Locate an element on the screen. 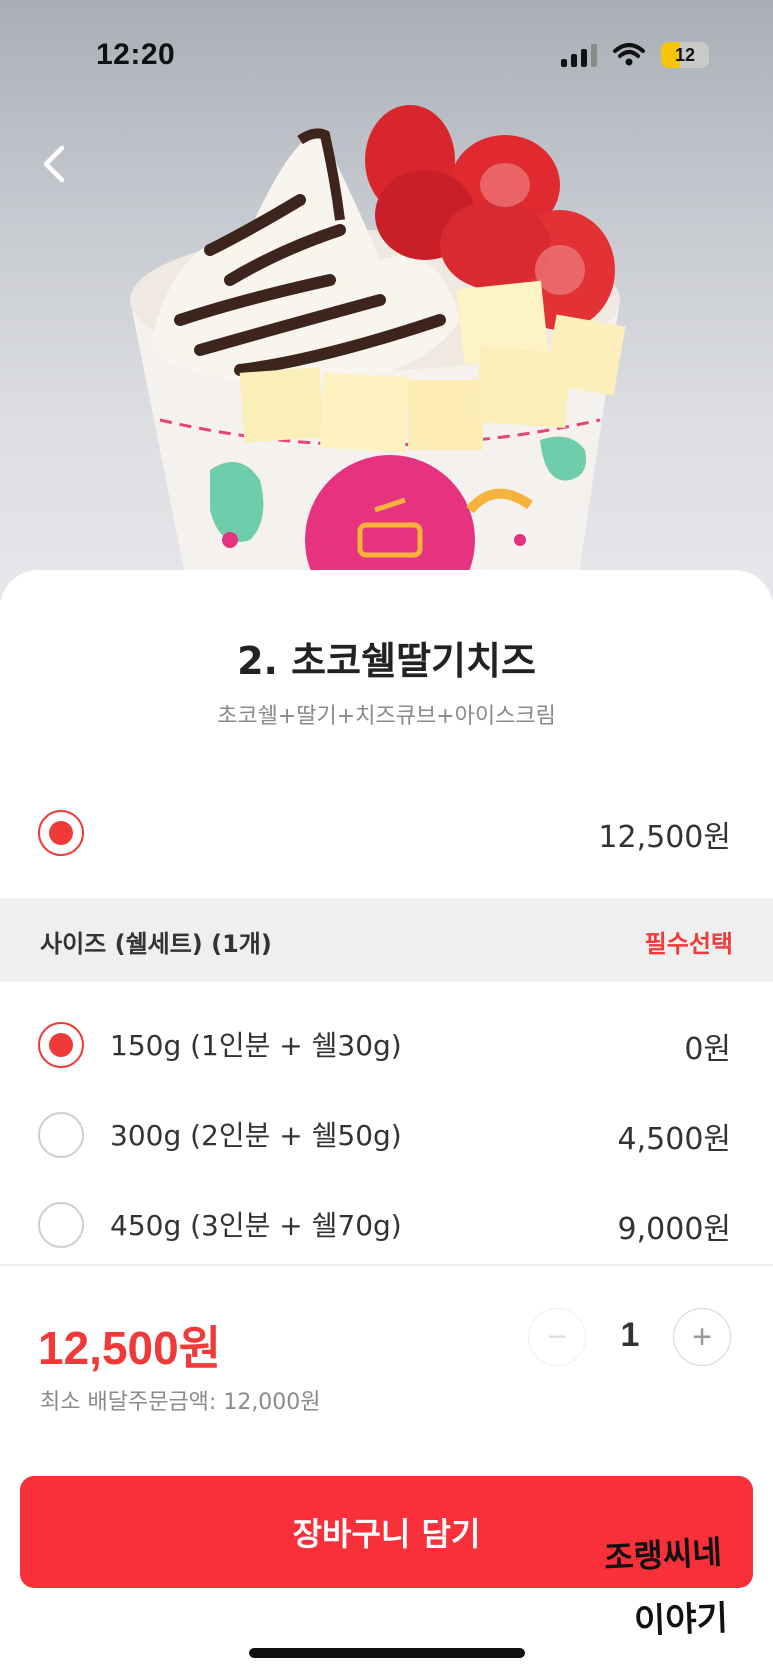  section-title: 사이즈 (쉘세트) (1개) is located at coordinates (156, 944).